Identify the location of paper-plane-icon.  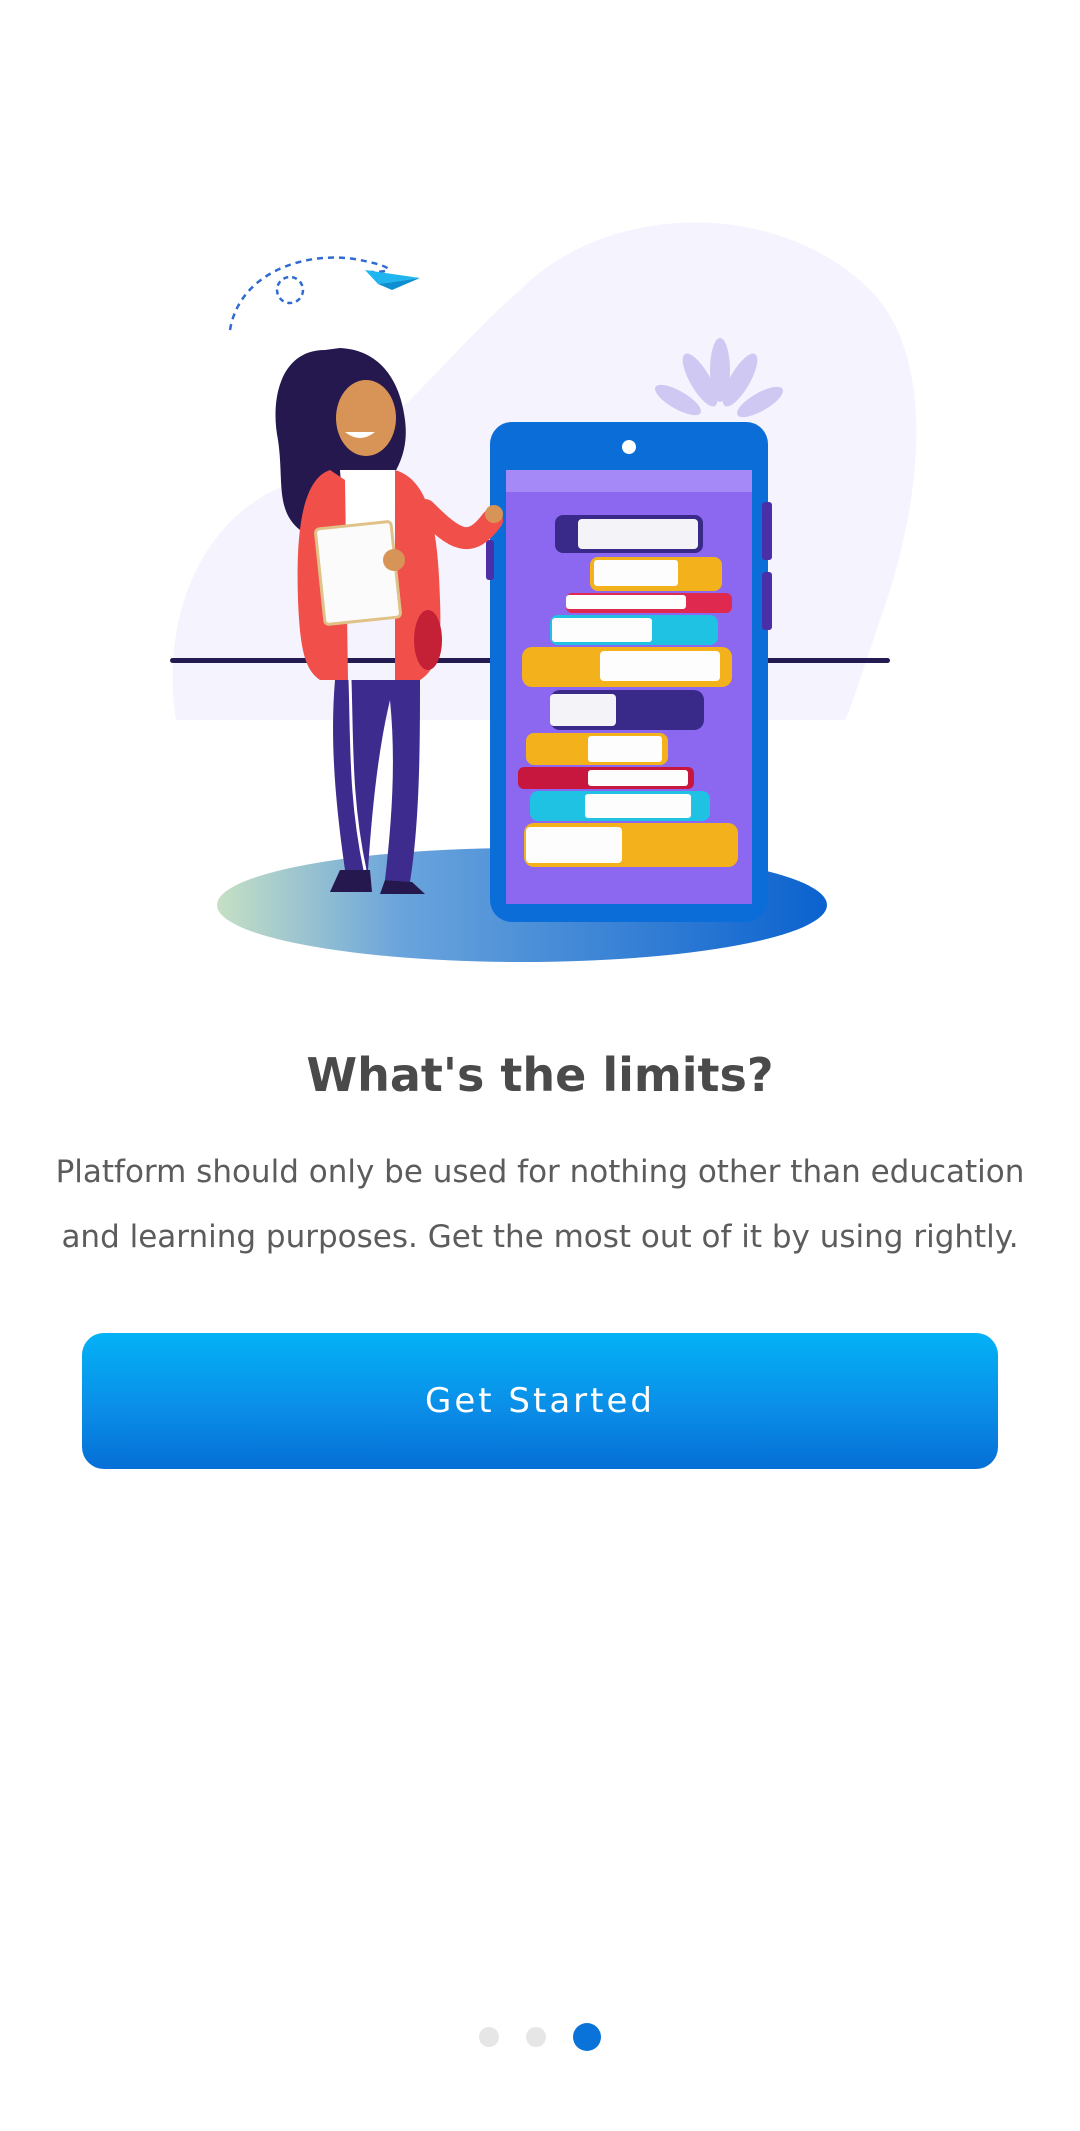
(324, 293).